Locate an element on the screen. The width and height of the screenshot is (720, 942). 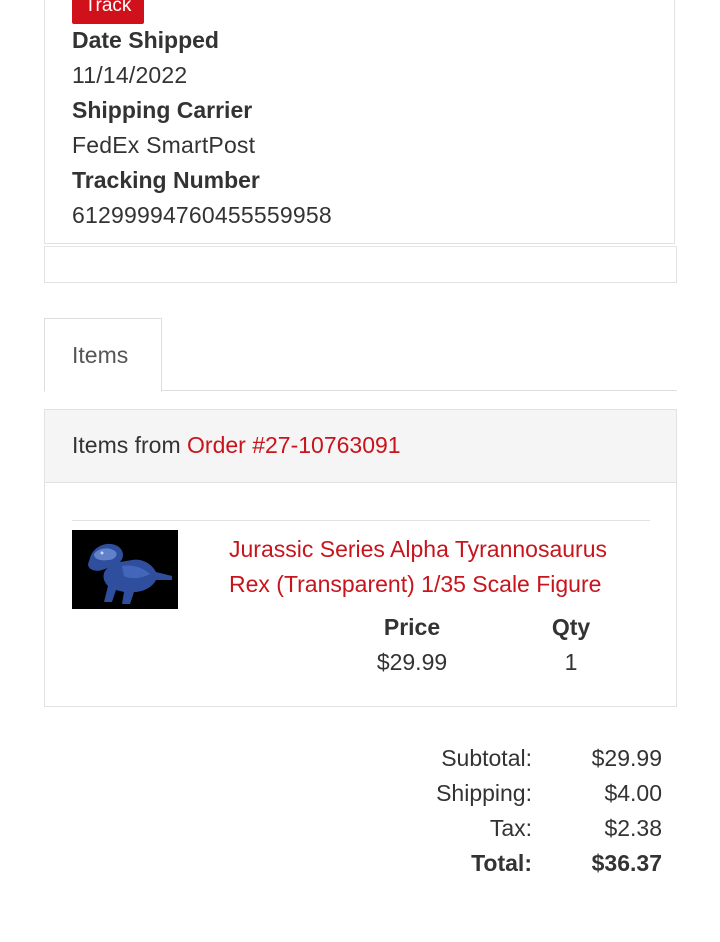
subtotal-label: Subtotal: is located at coordinates (486, 758).